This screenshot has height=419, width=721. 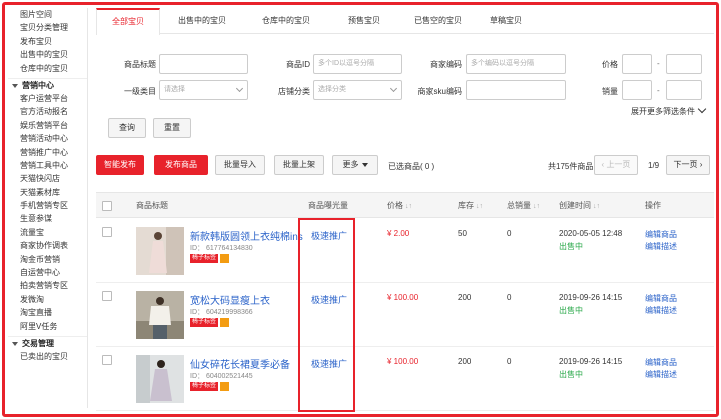 What do you see at coordinates (516, 90) in the screenshot?
I see `sku-code-input` at bounding box center [516, 90].